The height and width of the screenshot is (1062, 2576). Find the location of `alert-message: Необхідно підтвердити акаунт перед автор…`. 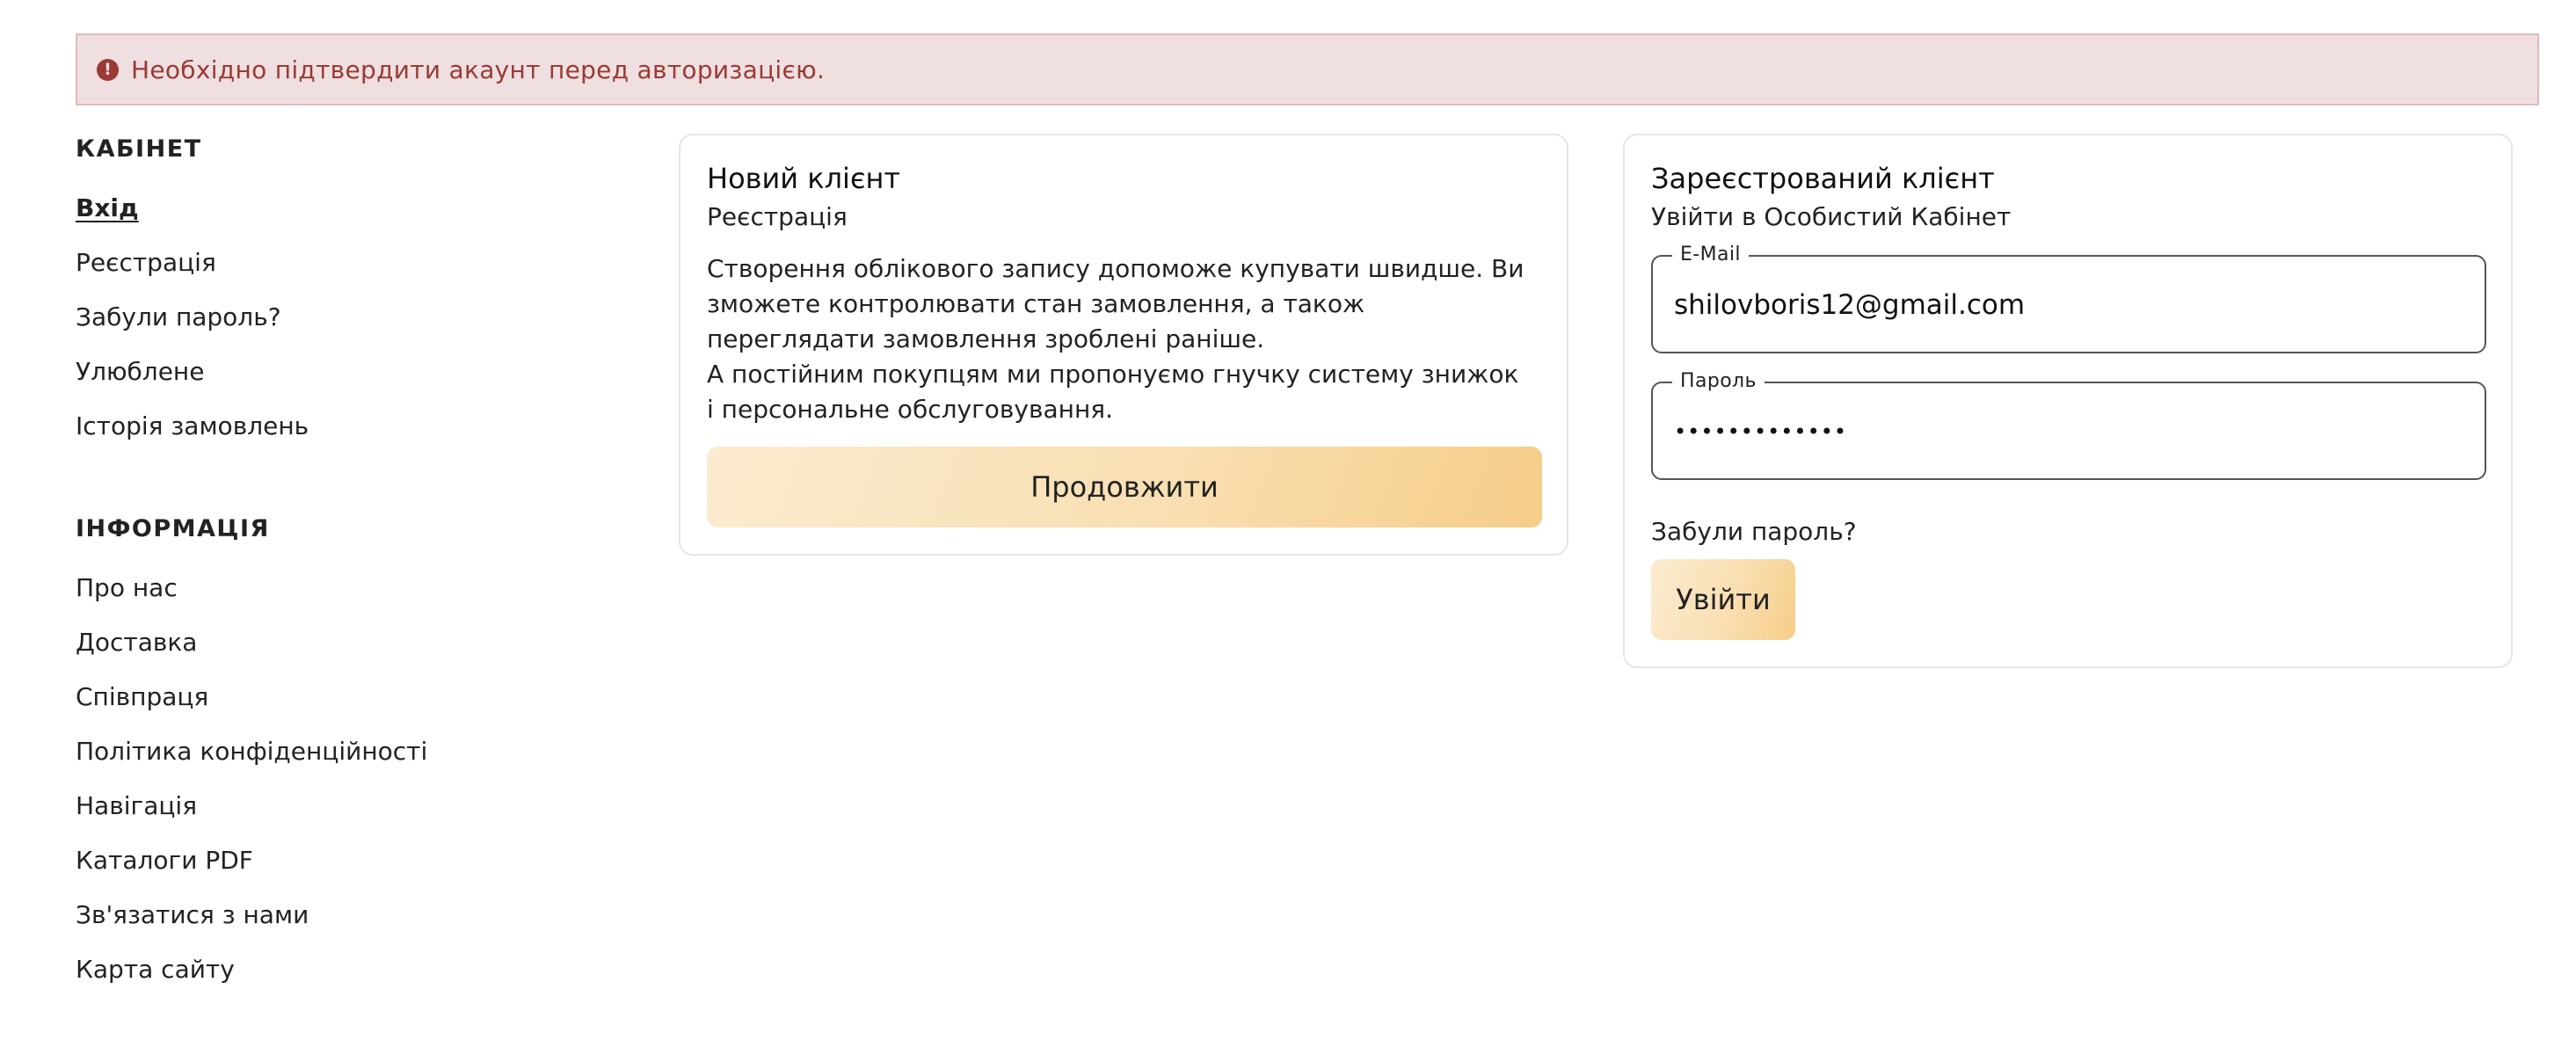

alert-message: Необхідно підтвердити акаунт перед автор… is located at coordinates (478, 69).